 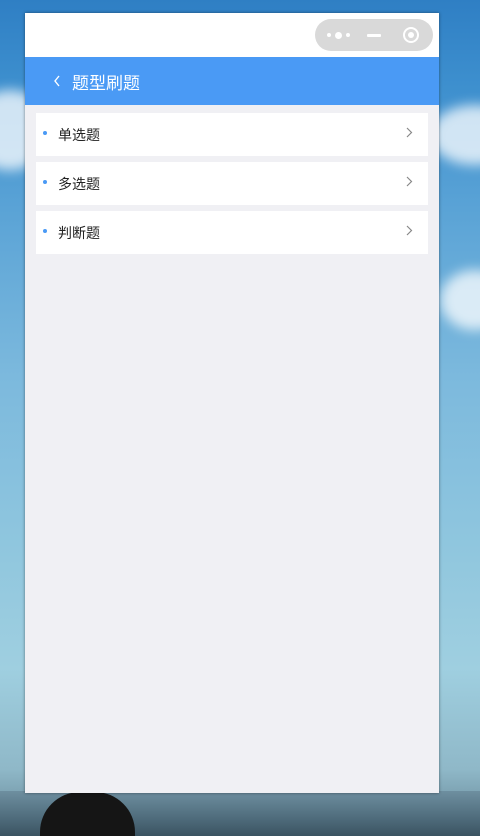 What do you see at coordinates (232, 35) in the screenshot?
I see `window-top-bar` at bounding box center [232, 35].